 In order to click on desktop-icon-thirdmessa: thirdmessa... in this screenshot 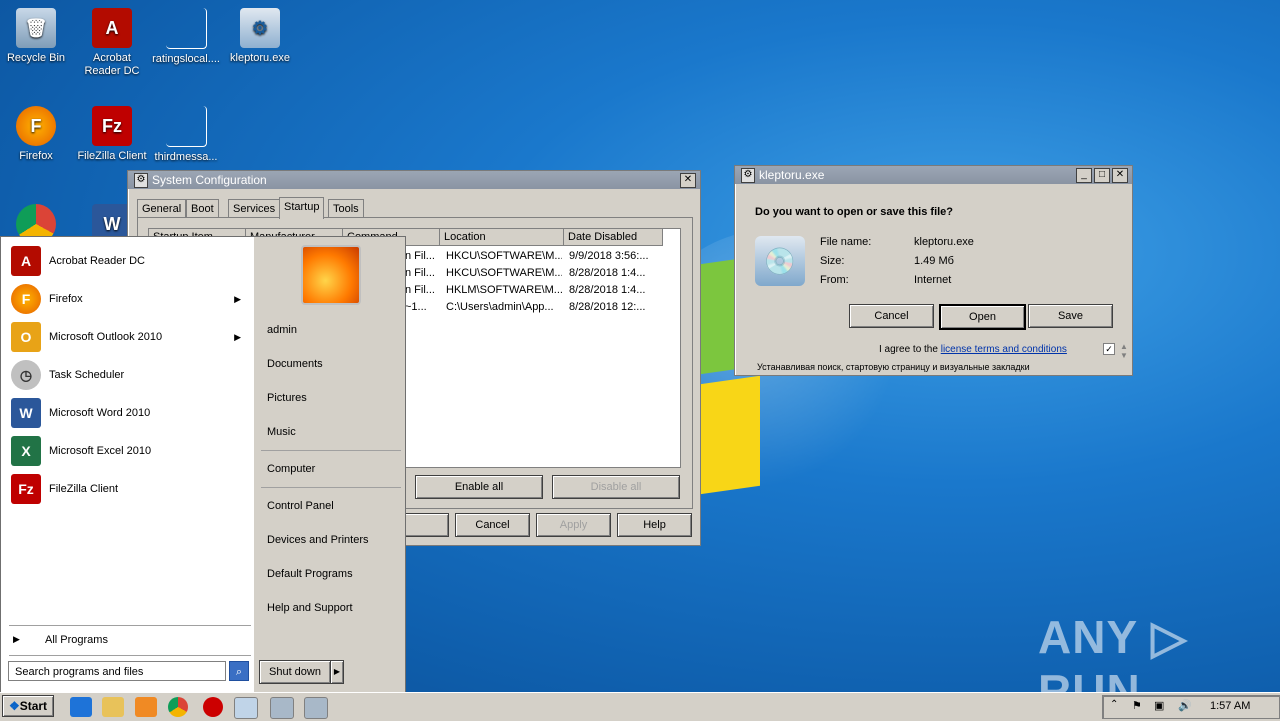, I will do `click(186, 135)`.